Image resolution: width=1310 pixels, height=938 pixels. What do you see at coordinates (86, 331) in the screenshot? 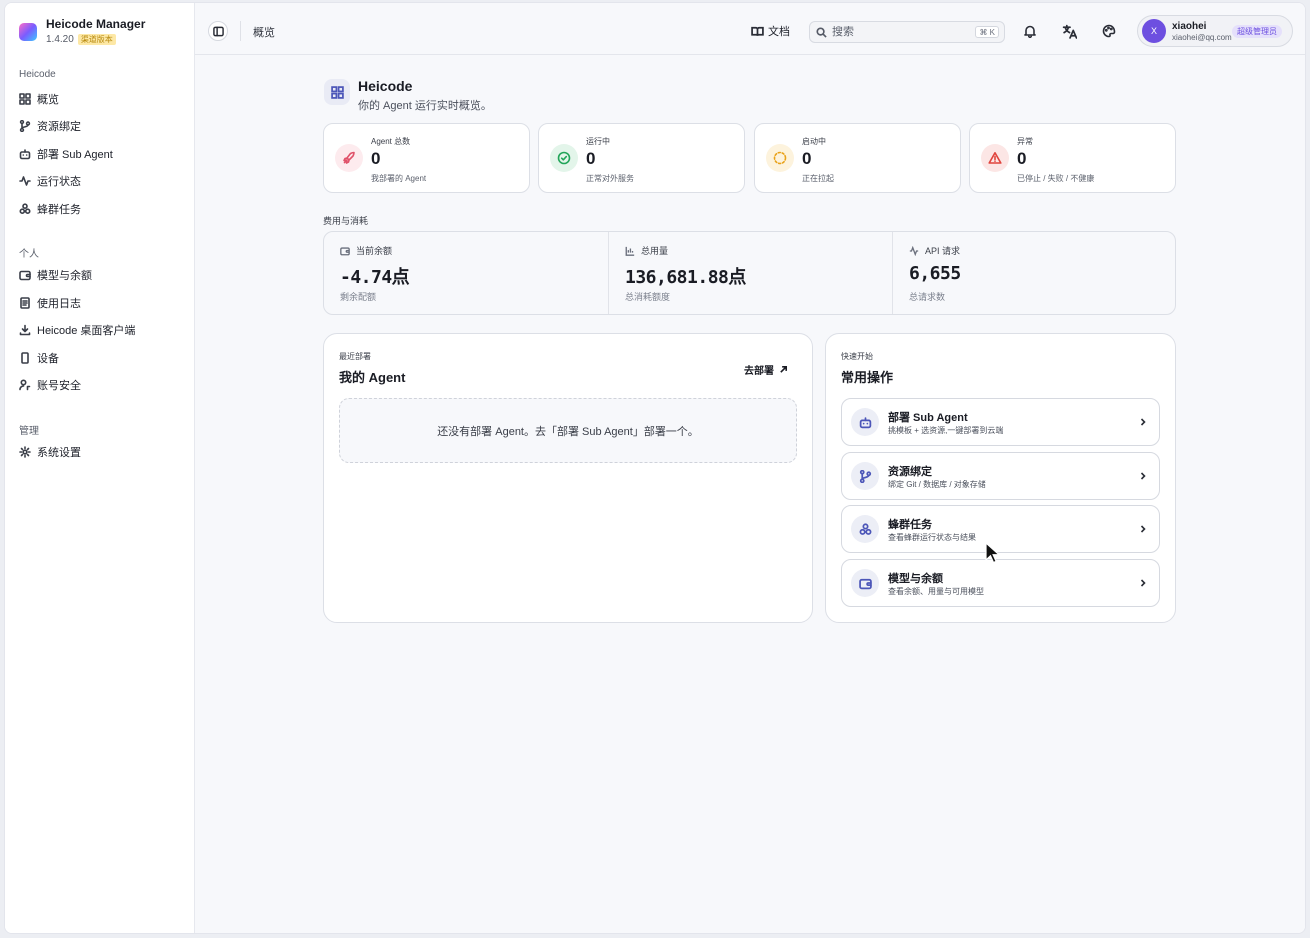
I see `sidebar-item-label: Heicode 桌面客户端` at bounding box center [86, 331].